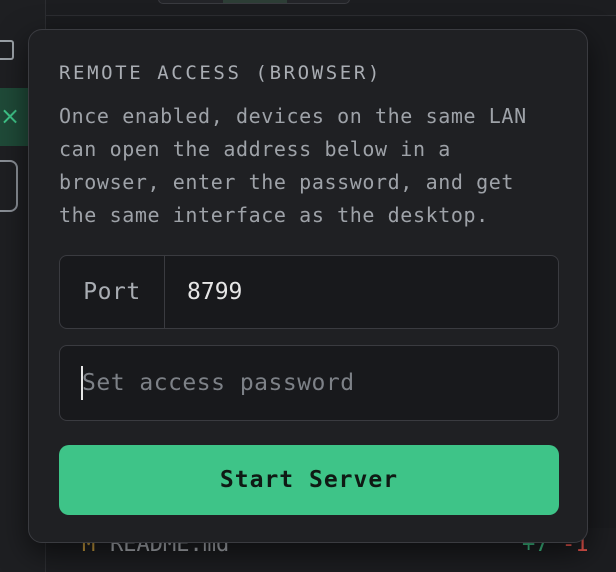 Image resolution: width=616 pixels, height=572 pixels. What do you see at coordinates (7, 50) in the screenshot?
I see `new-file-icon` at bounding box center [7, 50].